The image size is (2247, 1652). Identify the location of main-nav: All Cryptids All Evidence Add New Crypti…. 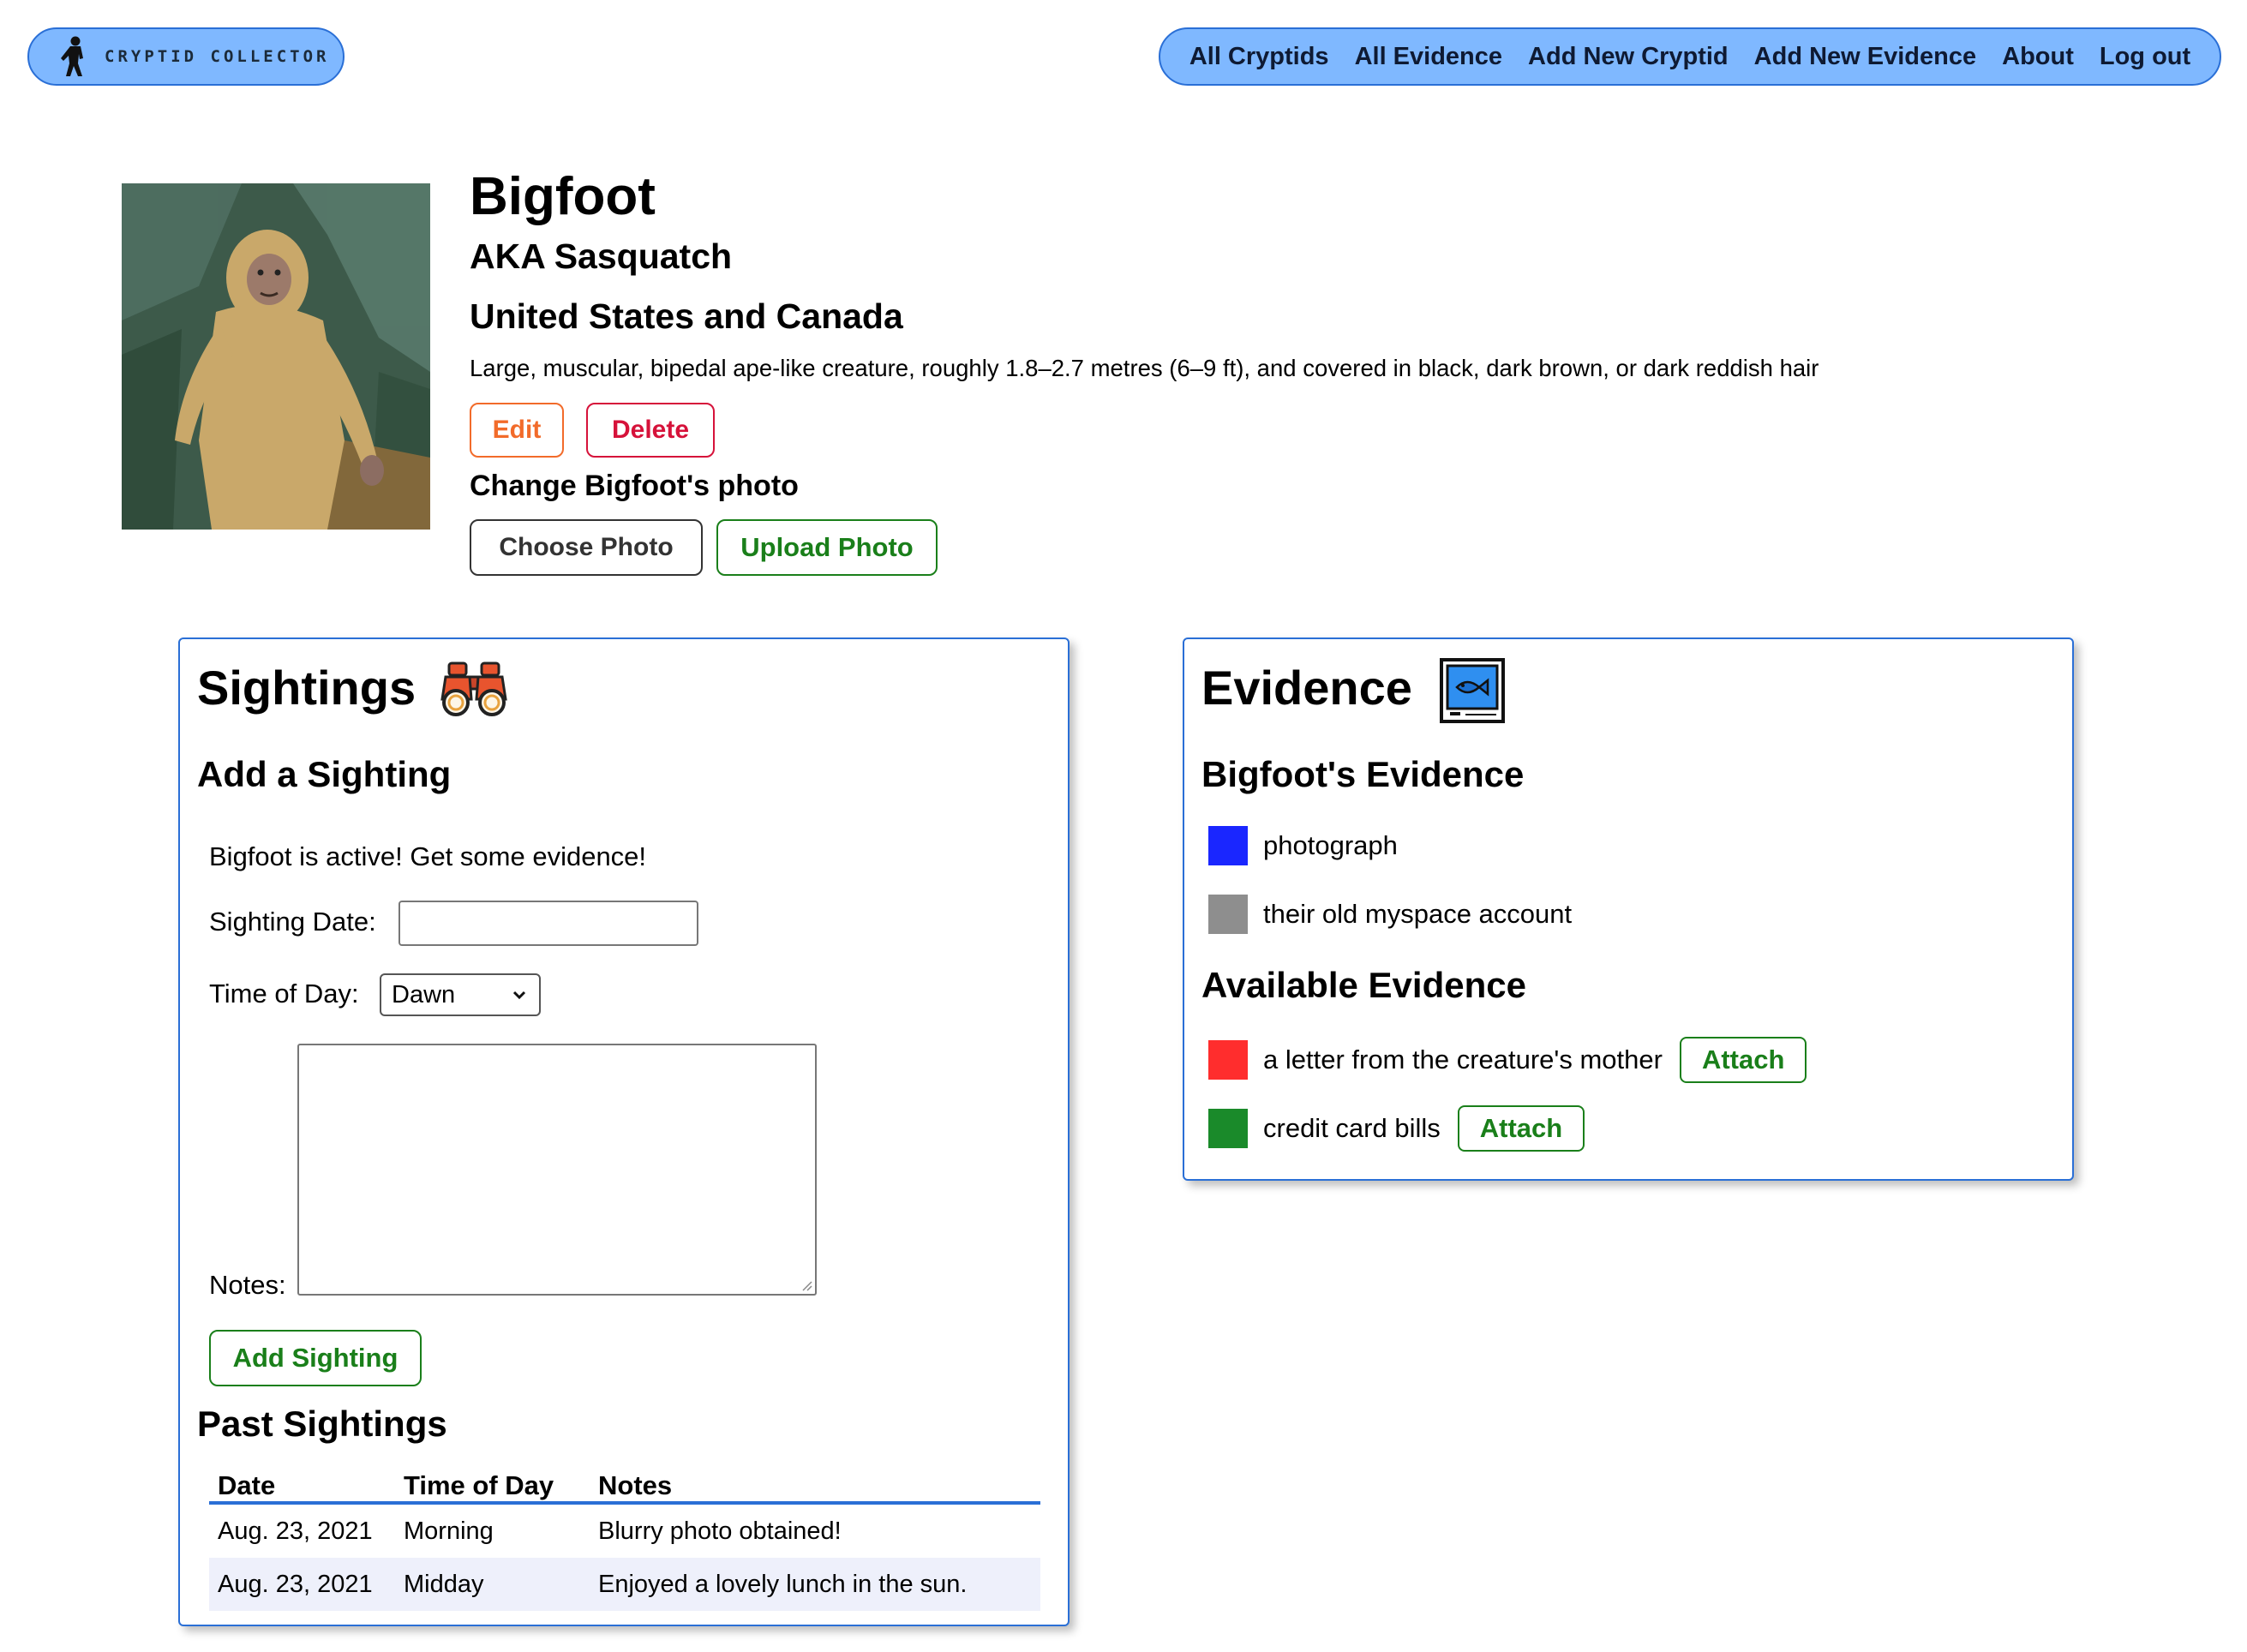
(1690, 56).